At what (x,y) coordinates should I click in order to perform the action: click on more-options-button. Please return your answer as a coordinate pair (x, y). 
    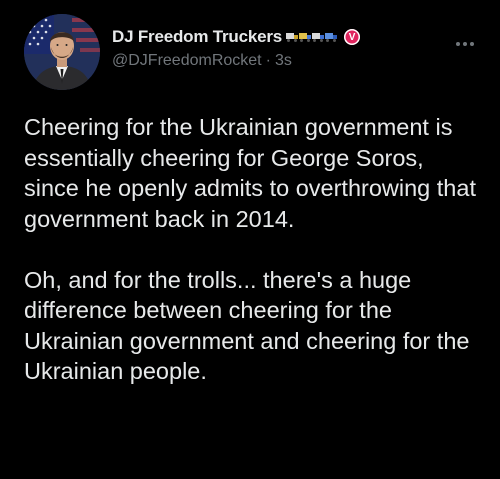
    Looking at the image, I should click on (465, 44).